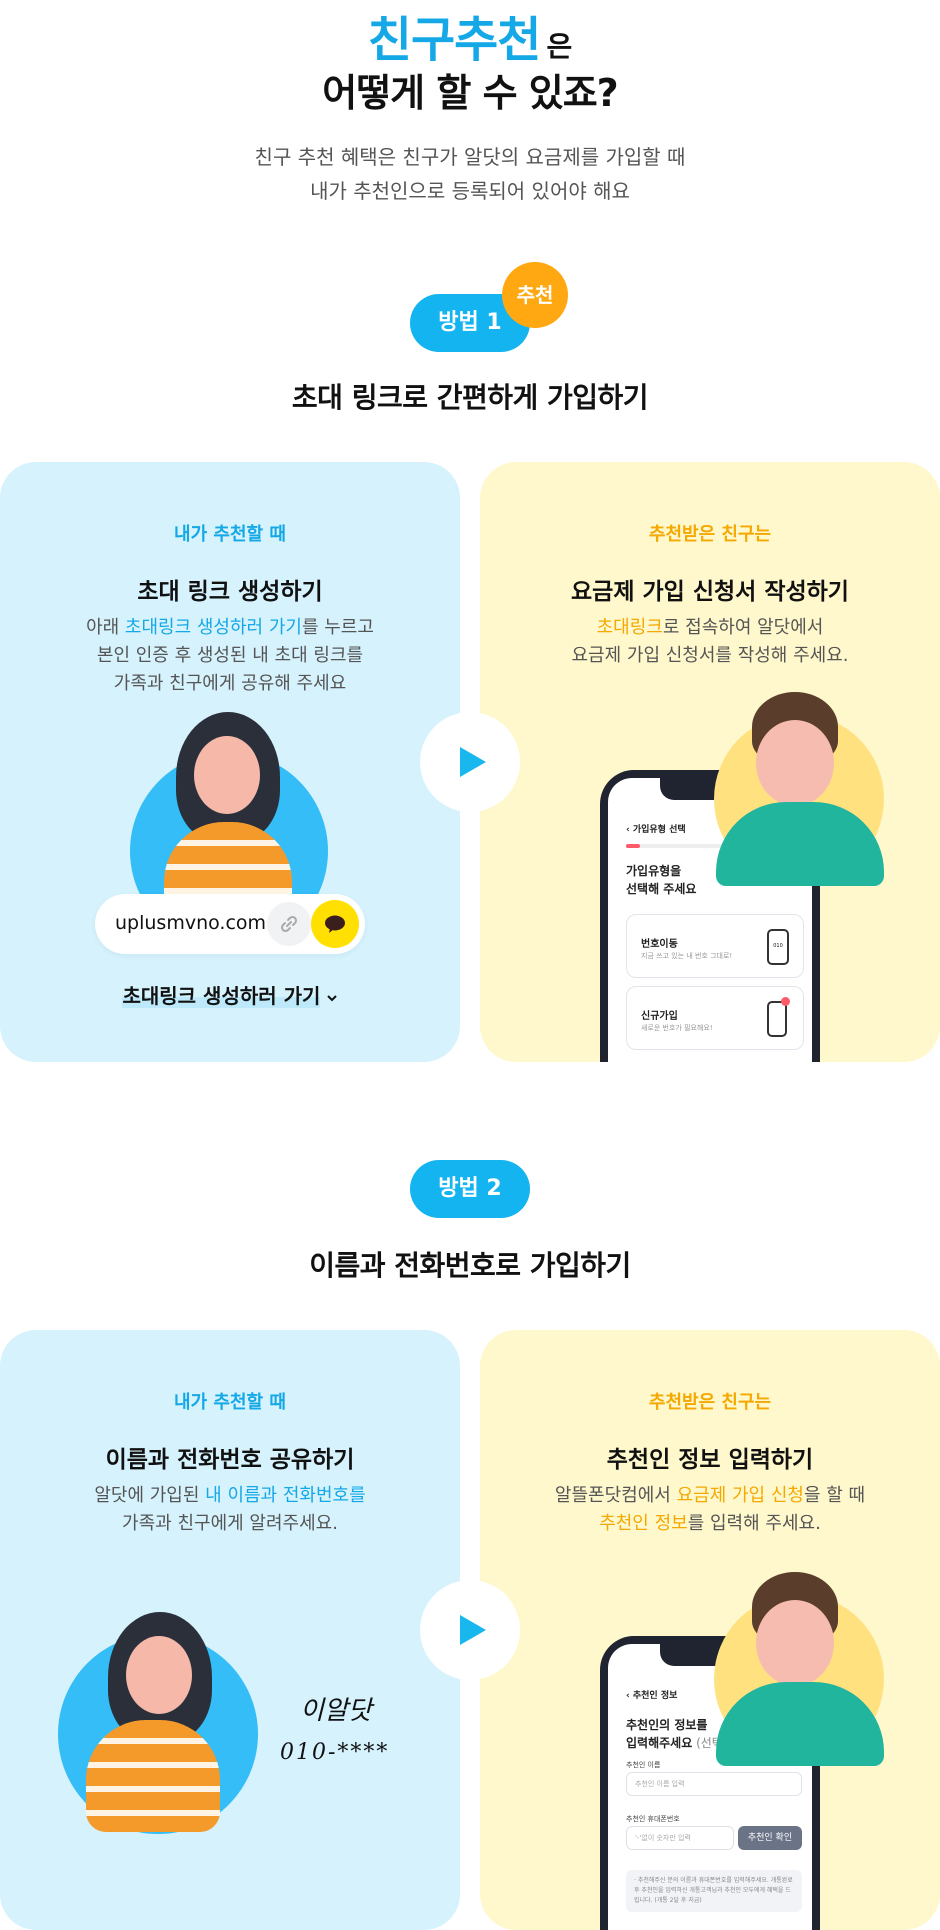 The height and width of the screenshot is (1930, 940). Describe the element at coordinates (230, 627) in the screenshot. I see `card-desc-line1: 아래 초대링크 생성하러 가기를 누르고` at that location.